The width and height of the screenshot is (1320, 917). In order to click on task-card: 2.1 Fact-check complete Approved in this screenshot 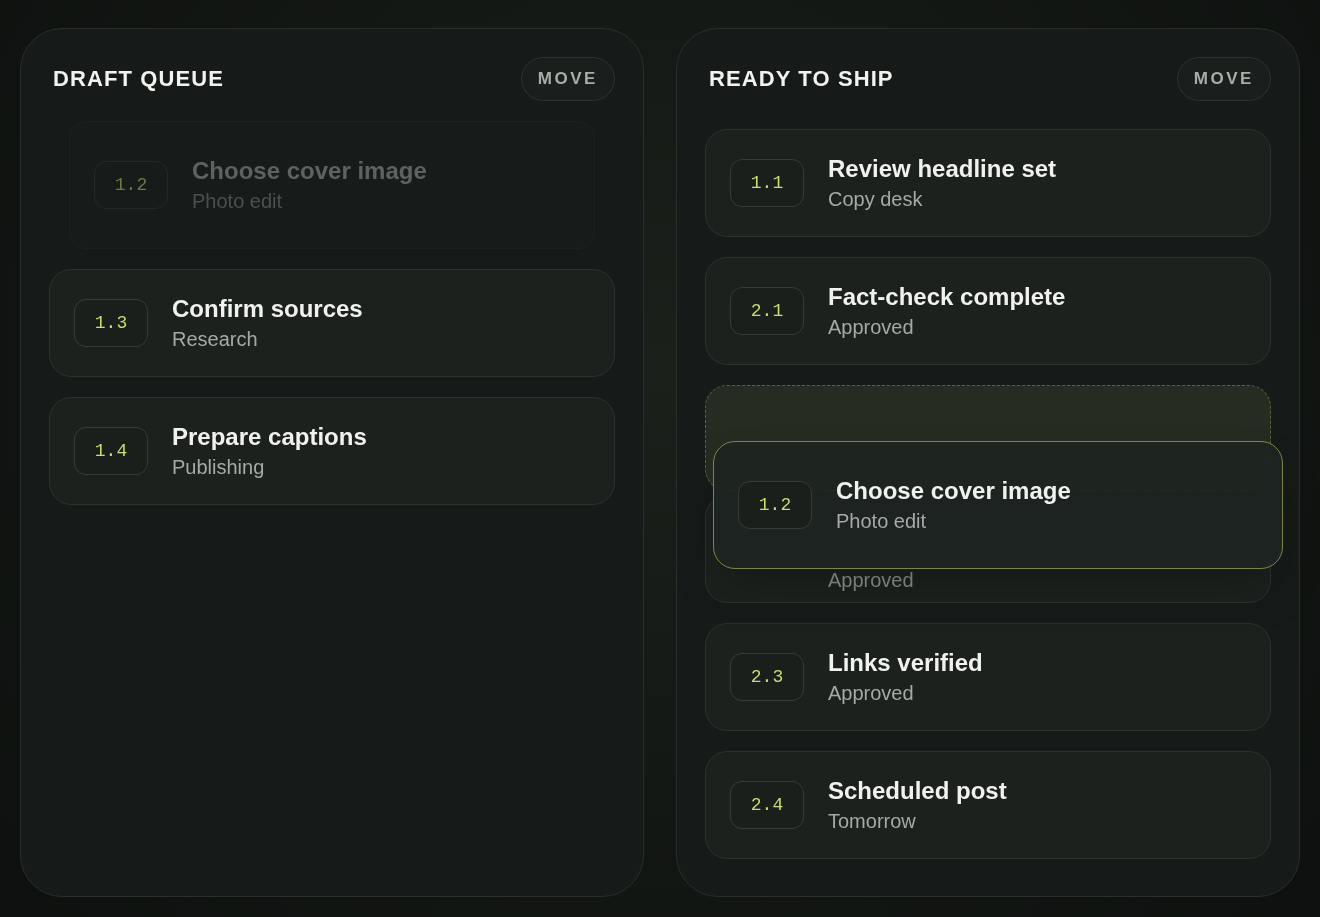, I will do `click(988, 310)`.